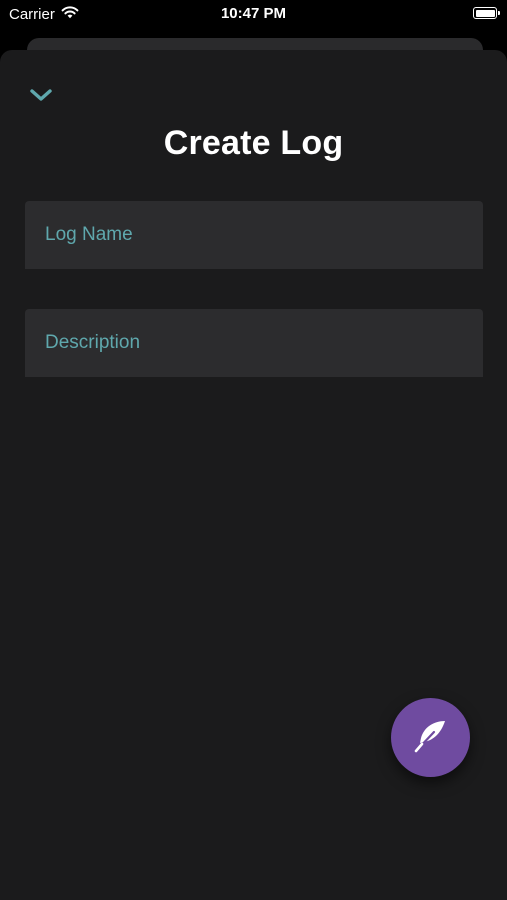 The width and height of the screenshot is (507, 900). What do you see at coordinates (253, 143) in the screenshot?
I see `page-title: Create Log` at bounding box center [253, 143].